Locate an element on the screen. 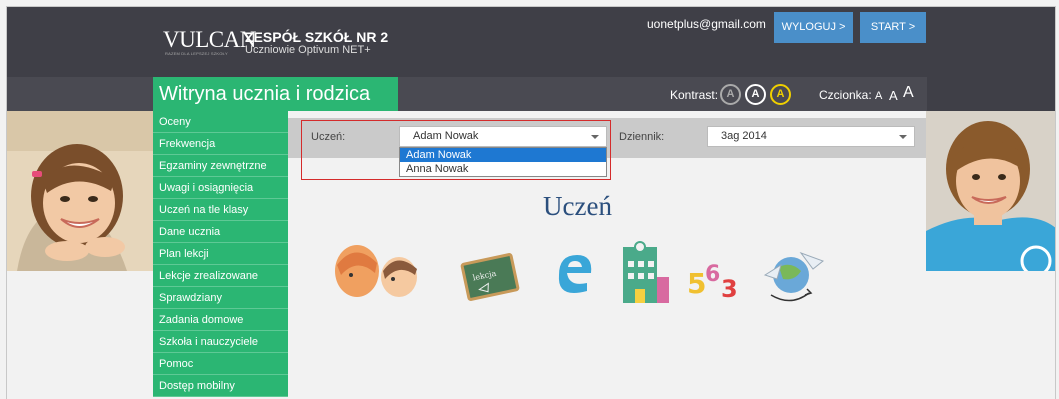 This screenshot has height=399, width=1059. contrast-label: Kontrast: is located at coordinates (694, 95).